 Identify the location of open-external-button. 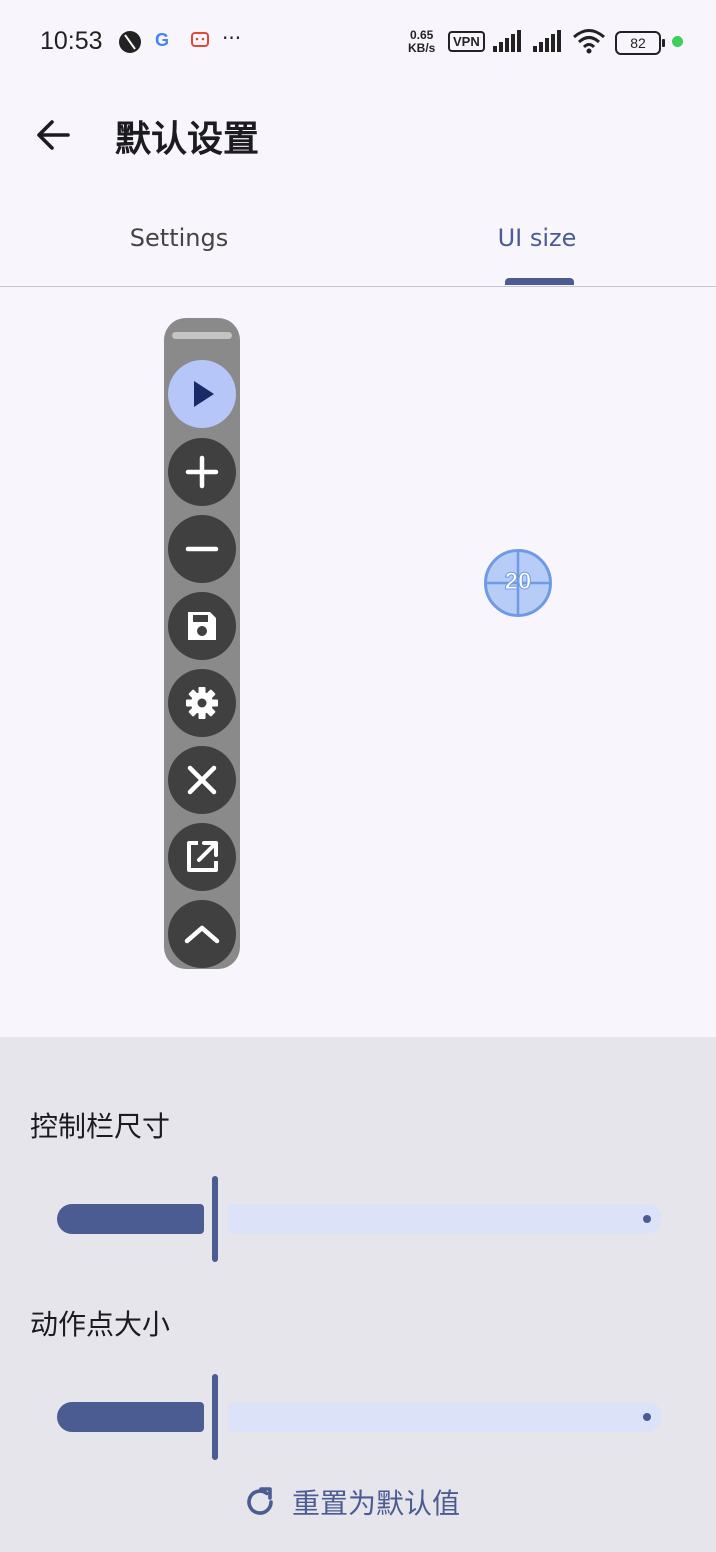
(202, 857).